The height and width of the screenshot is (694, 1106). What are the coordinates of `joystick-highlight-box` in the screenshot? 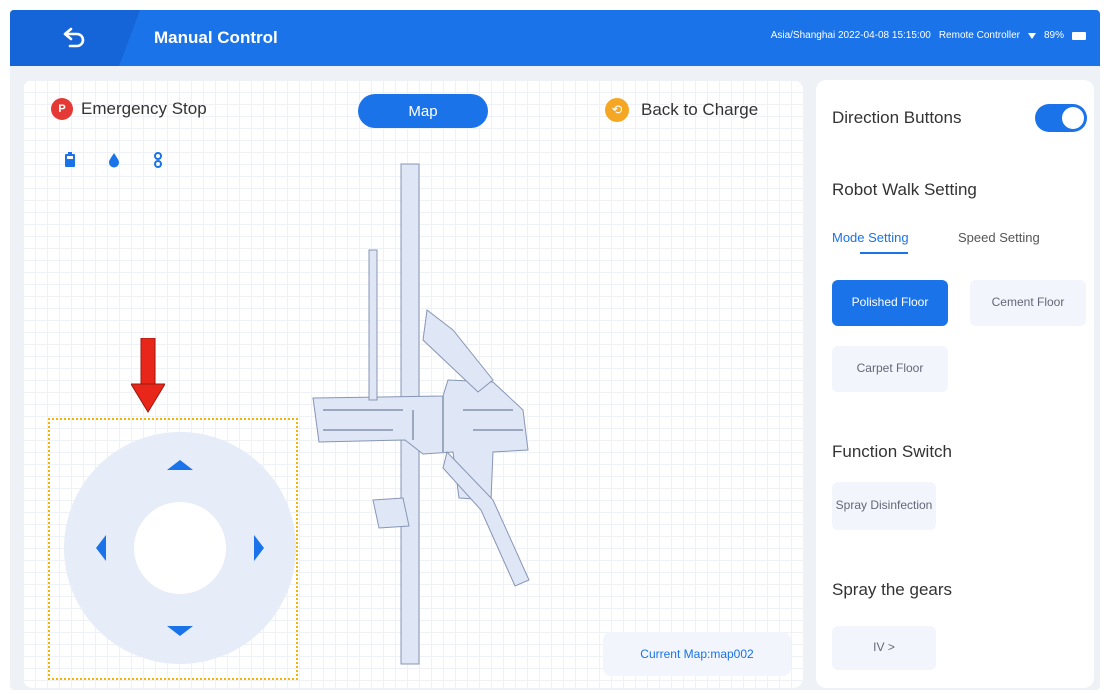 It's located at (173, 549).